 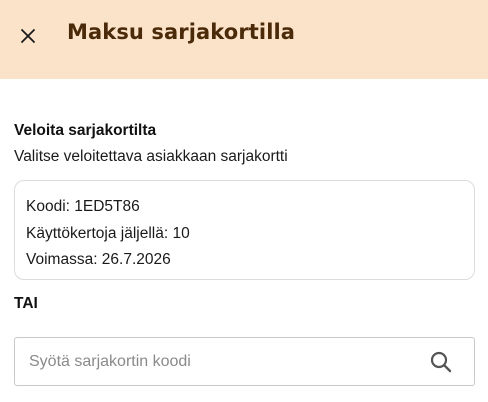 I want to click on close-icon, so click(x=28, y=36).